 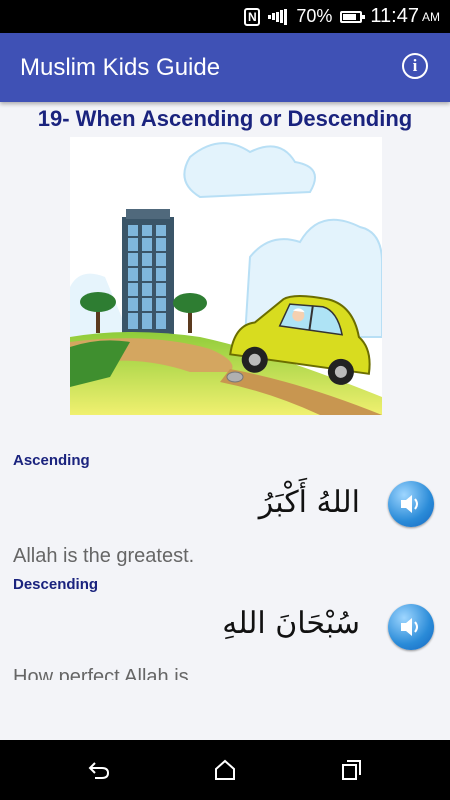 What do you see at coordinates (278, 16) in the screenshot?
I see `signal-icon` at bounding box center [278, 16].